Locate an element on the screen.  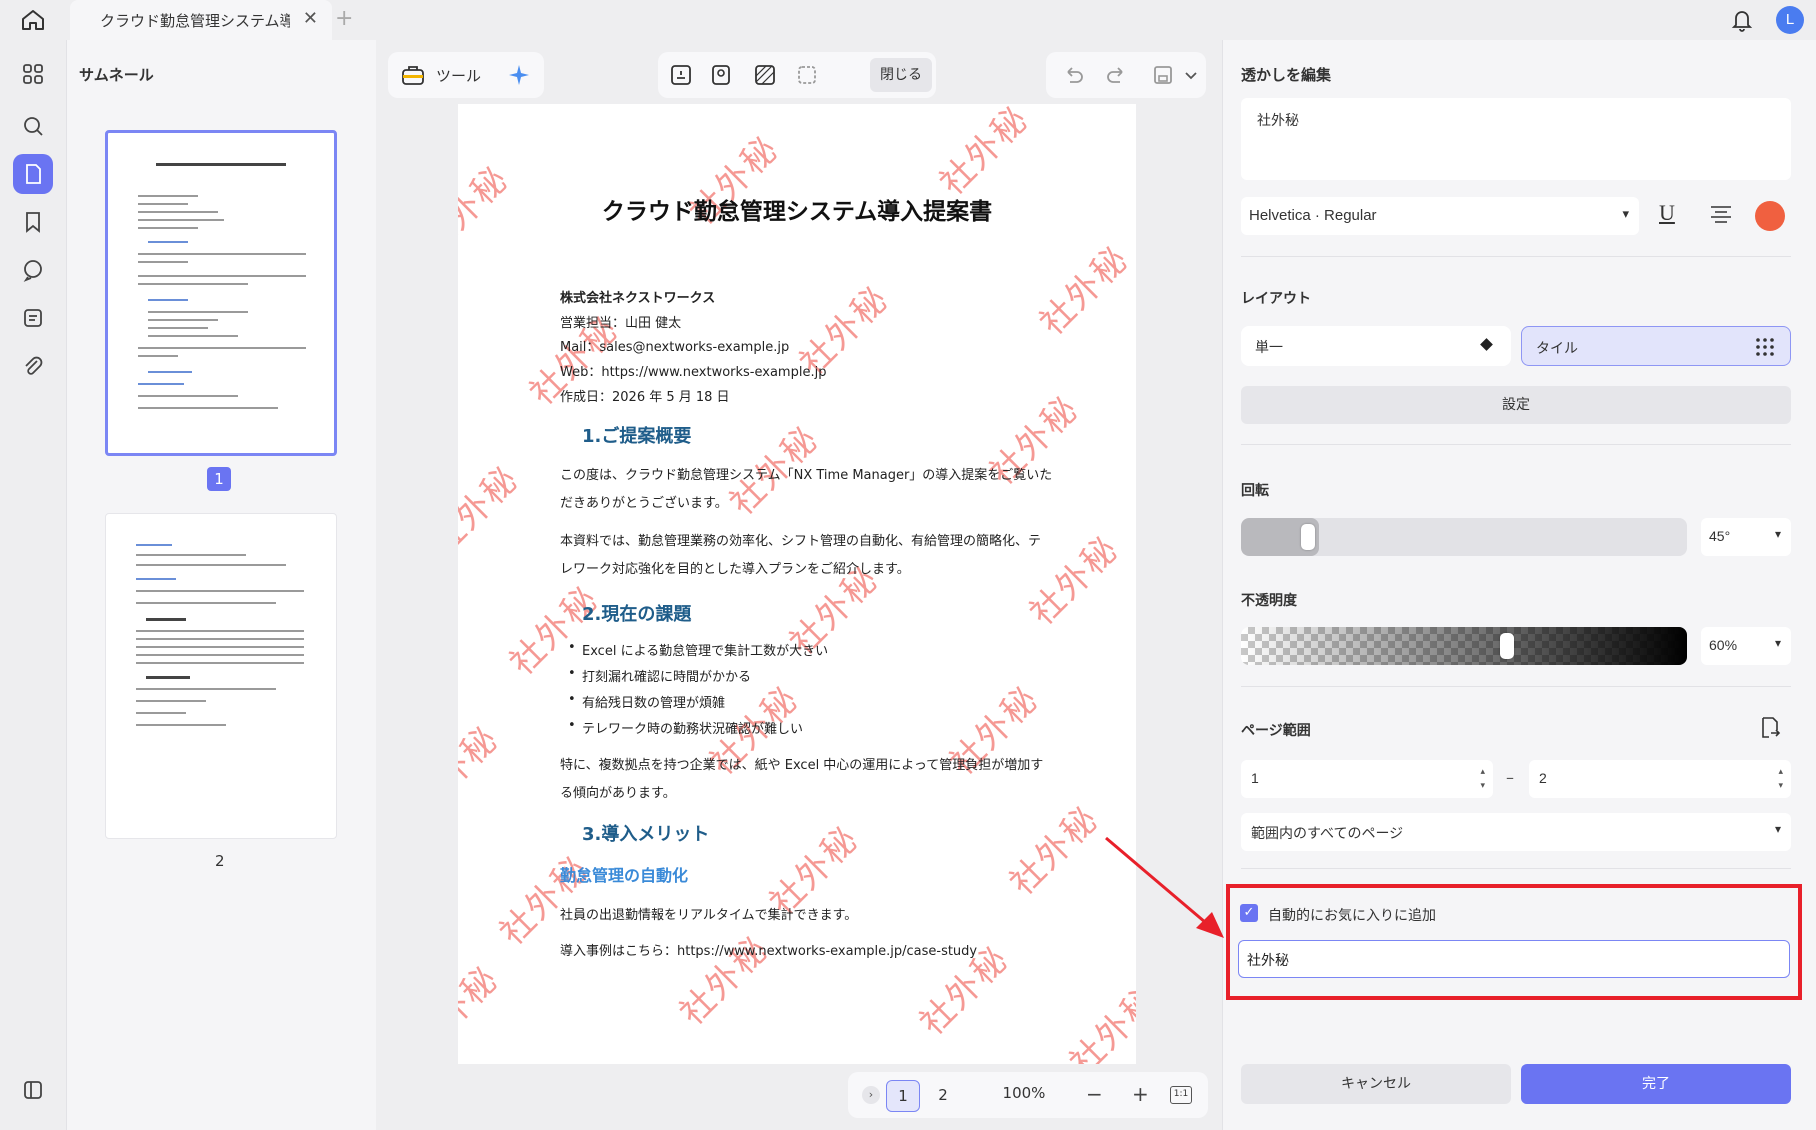
rotation-select: 45° is located at coordinates (1746, 537).